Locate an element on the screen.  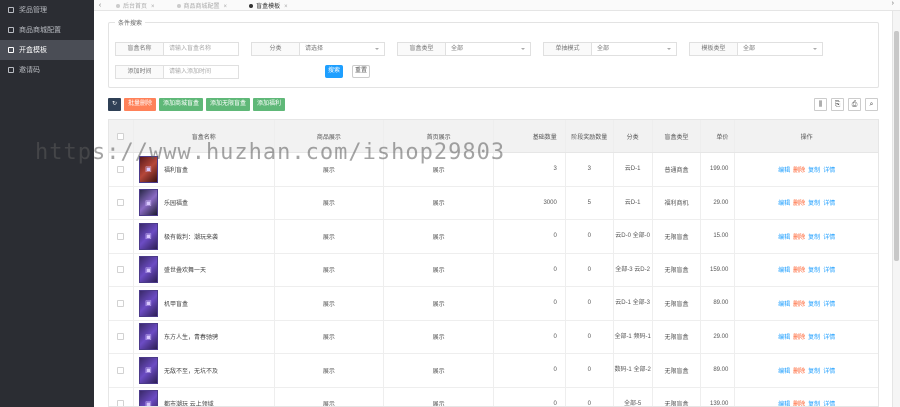
sidebar-item-label: 商品商城配置 is located at coordinates (40, 30).